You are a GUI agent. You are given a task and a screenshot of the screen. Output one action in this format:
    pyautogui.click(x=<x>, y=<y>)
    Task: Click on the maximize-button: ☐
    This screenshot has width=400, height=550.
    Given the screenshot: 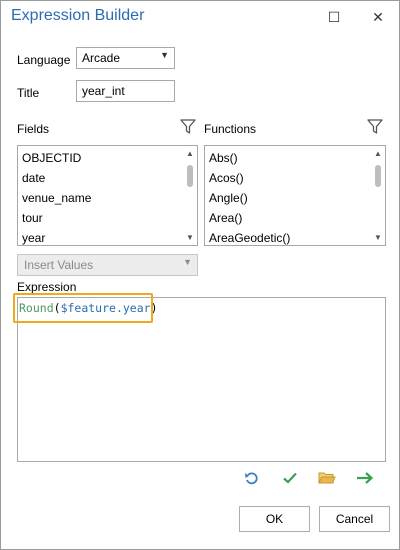 What is the action you would take?
    pyautogui.click(x=334, y=17)
    